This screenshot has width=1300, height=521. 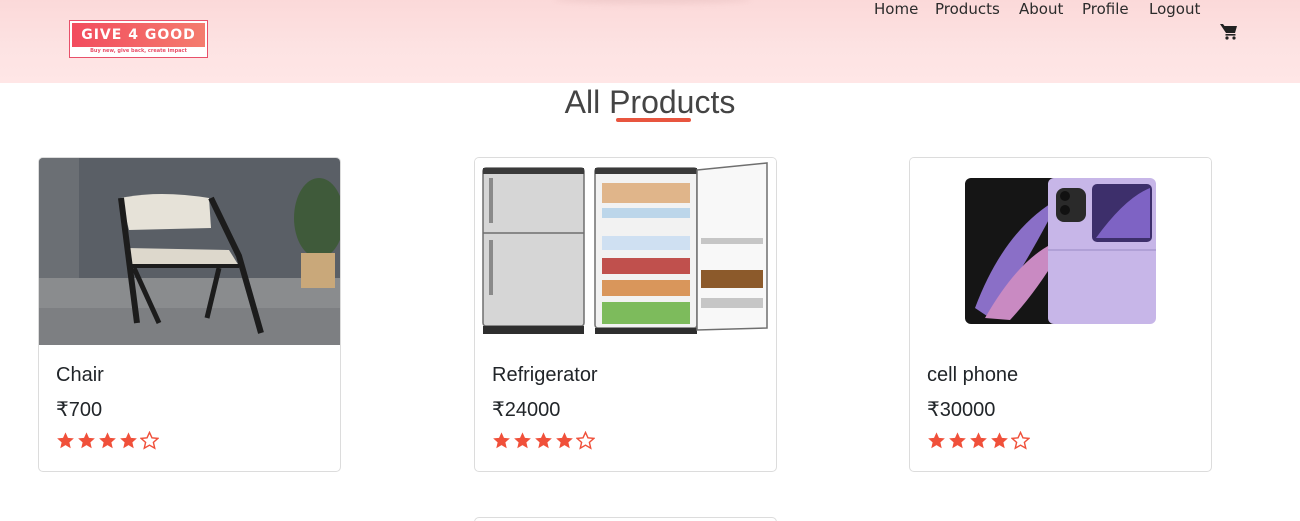 What do you see at coordinates (138, 35) in the screenshot?
I see `brand-name: GIVE 4 GOOD` at bounding box center [138, 35].